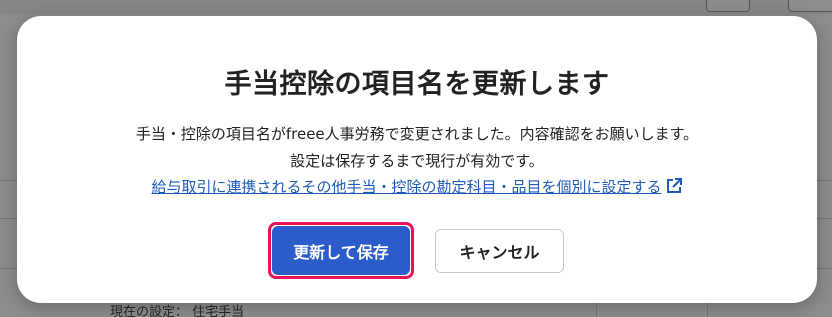 Image resolution: width=832 pixels, height=317 pixels. Describe the element at coordinates (341, 250) in the screenshot. I see `update-and-save-button: 更新して保存` at that location.